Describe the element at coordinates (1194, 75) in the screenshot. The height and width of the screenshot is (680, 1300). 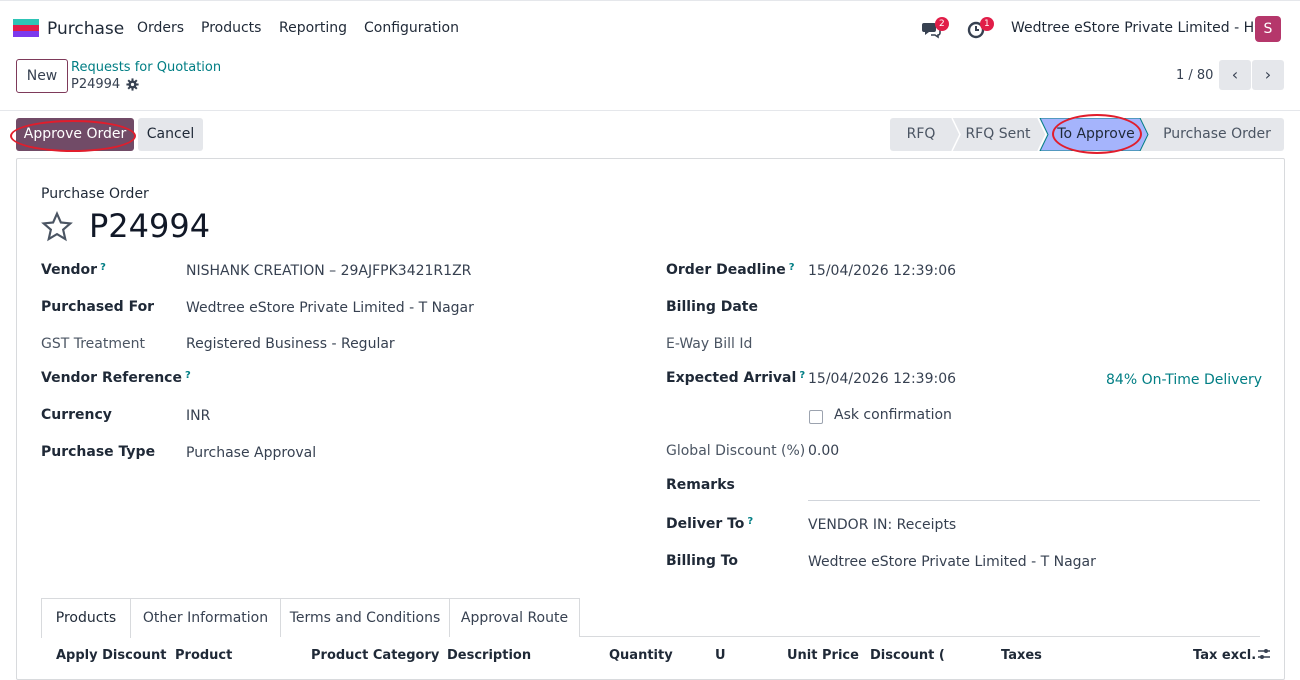
I see `pager-value: 1 / 80` at that location.